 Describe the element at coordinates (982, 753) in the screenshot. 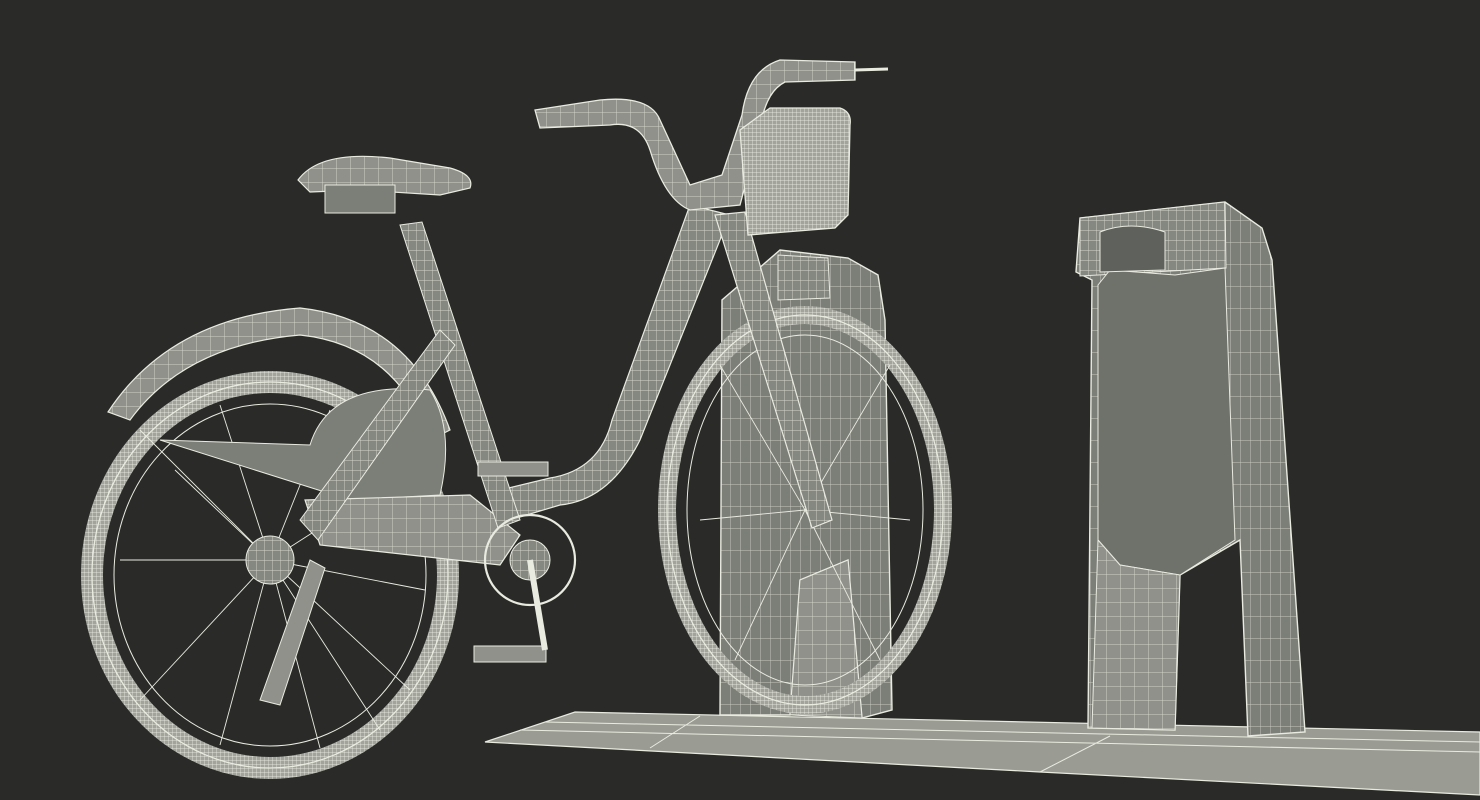

I see `base-plate` at that location.